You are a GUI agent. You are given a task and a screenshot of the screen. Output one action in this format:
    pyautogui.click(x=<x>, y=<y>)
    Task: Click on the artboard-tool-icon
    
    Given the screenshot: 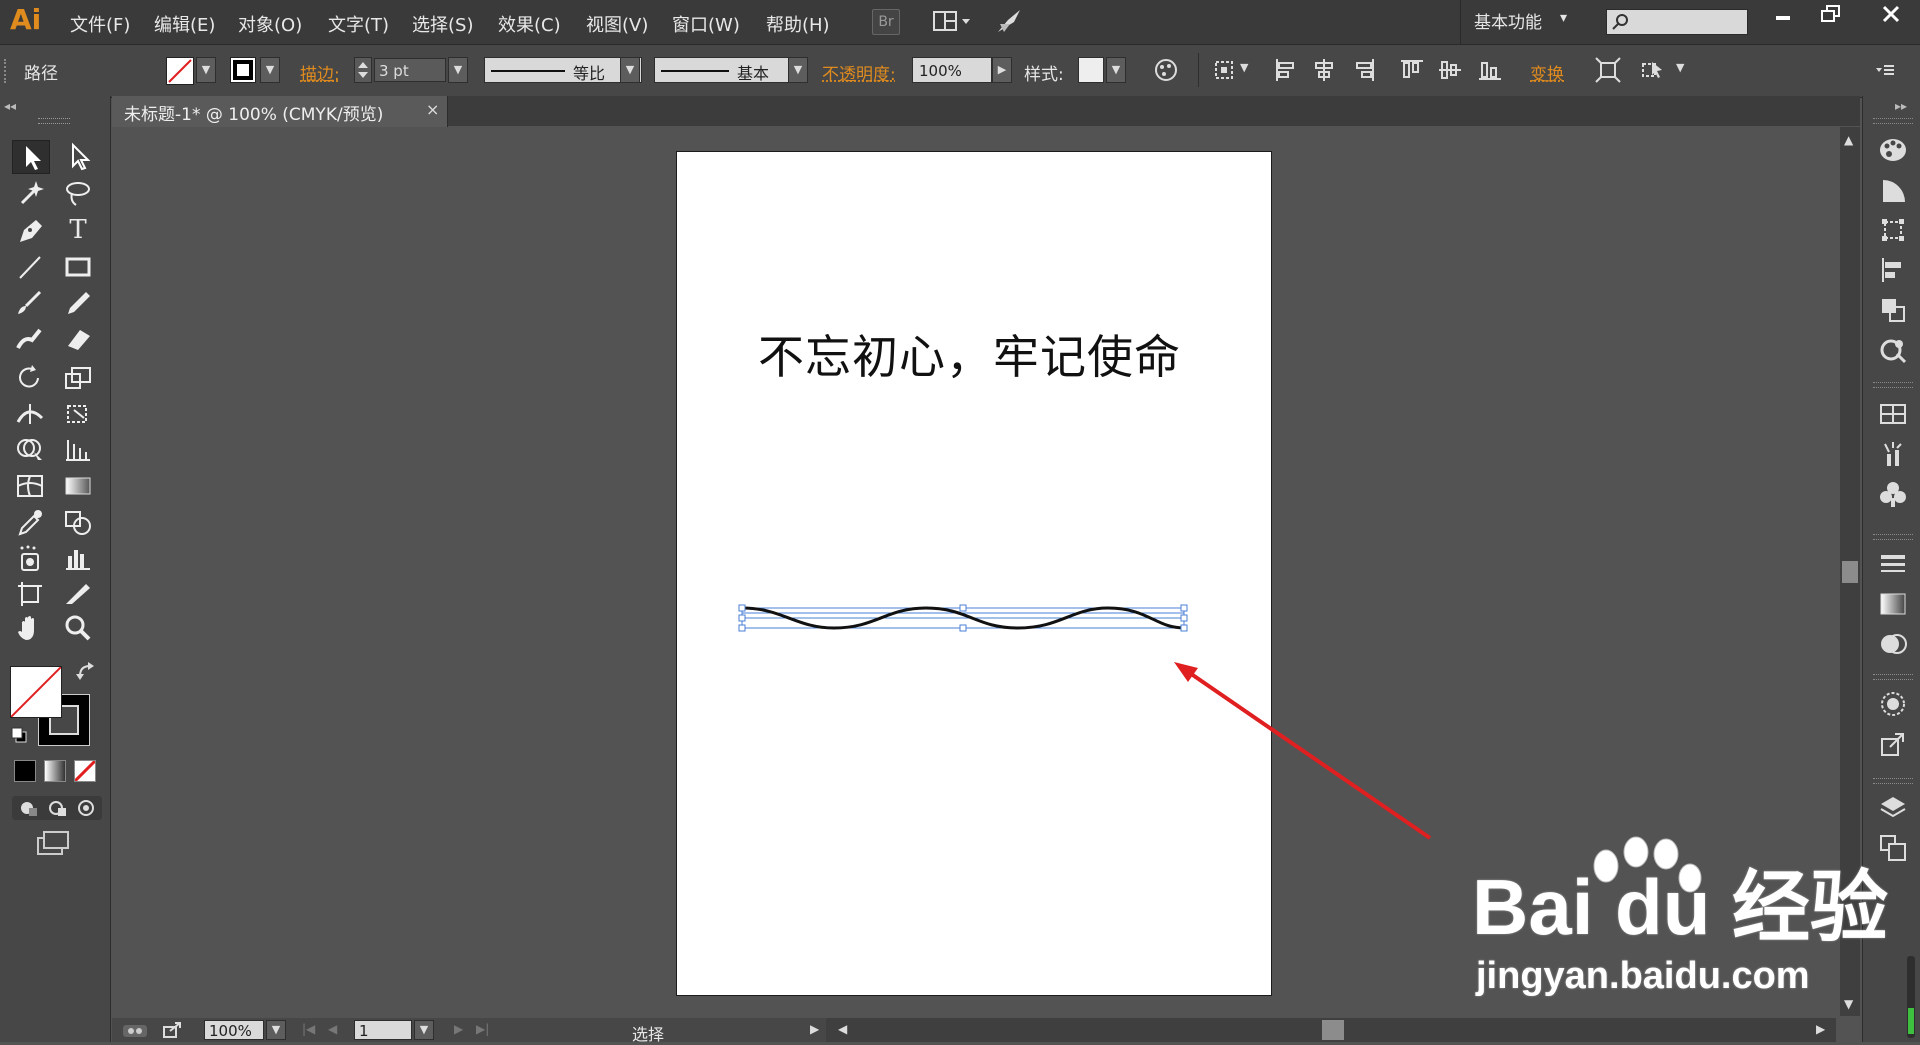 What is the action you would take?
    pyautogui.click(x=30, y=594)
    